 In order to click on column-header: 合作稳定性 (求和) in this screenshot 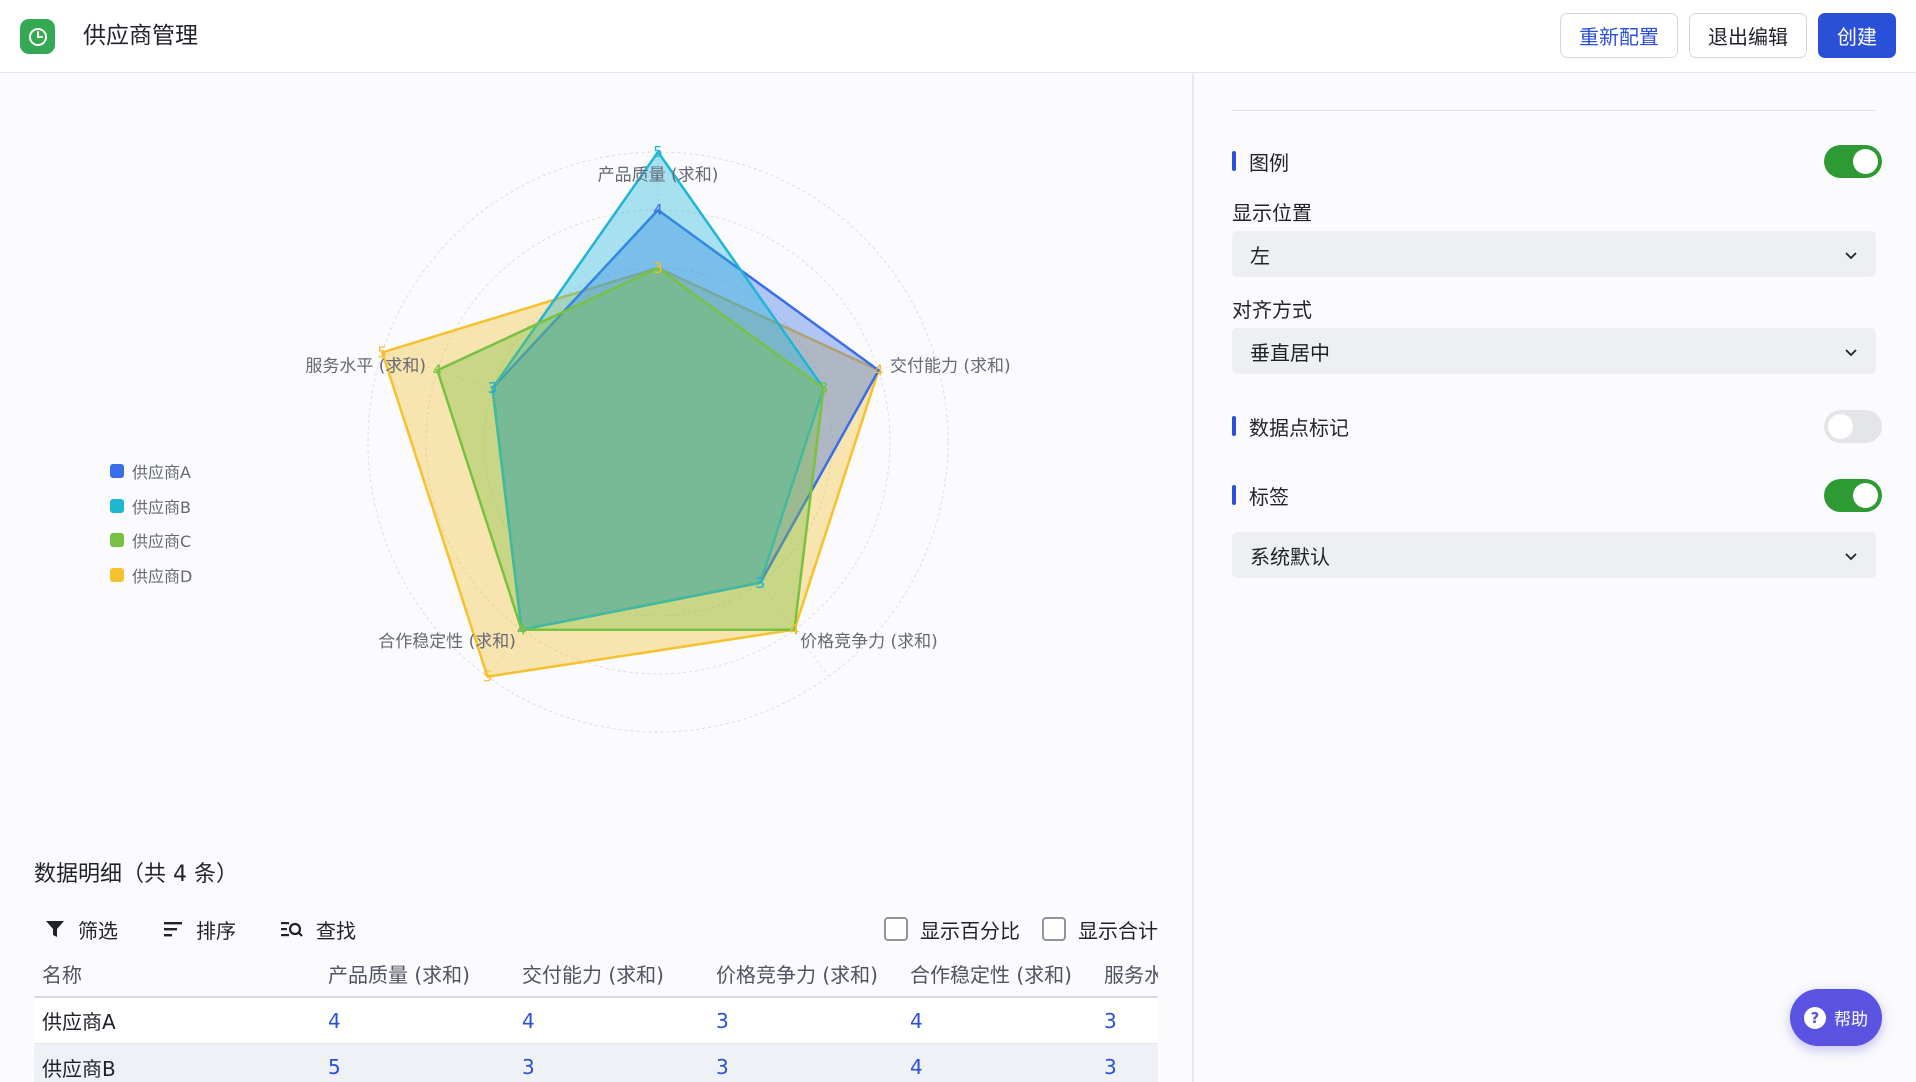, I will do `click(991, 973)`.